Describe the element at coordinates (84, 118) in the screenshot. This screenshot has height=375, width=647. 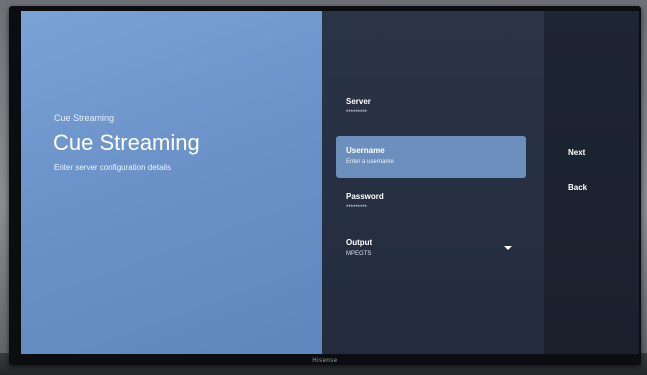
I see `guidance-breadcrumb: Cue Streaming` at that location.